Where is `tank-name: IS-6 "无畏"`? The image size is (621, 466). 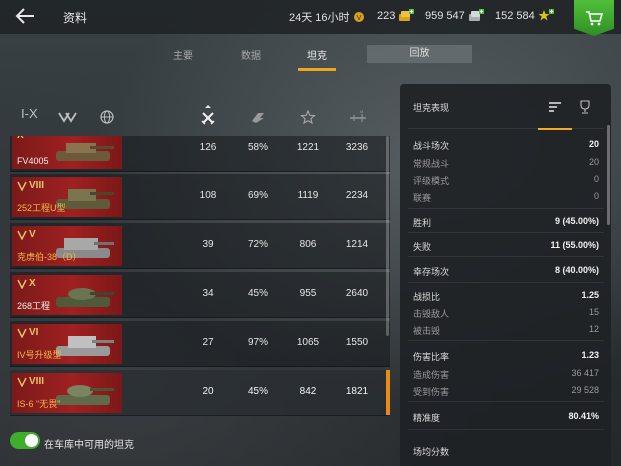
tank-name: IS-6 "无畏" is located at coordinates (39, 404).